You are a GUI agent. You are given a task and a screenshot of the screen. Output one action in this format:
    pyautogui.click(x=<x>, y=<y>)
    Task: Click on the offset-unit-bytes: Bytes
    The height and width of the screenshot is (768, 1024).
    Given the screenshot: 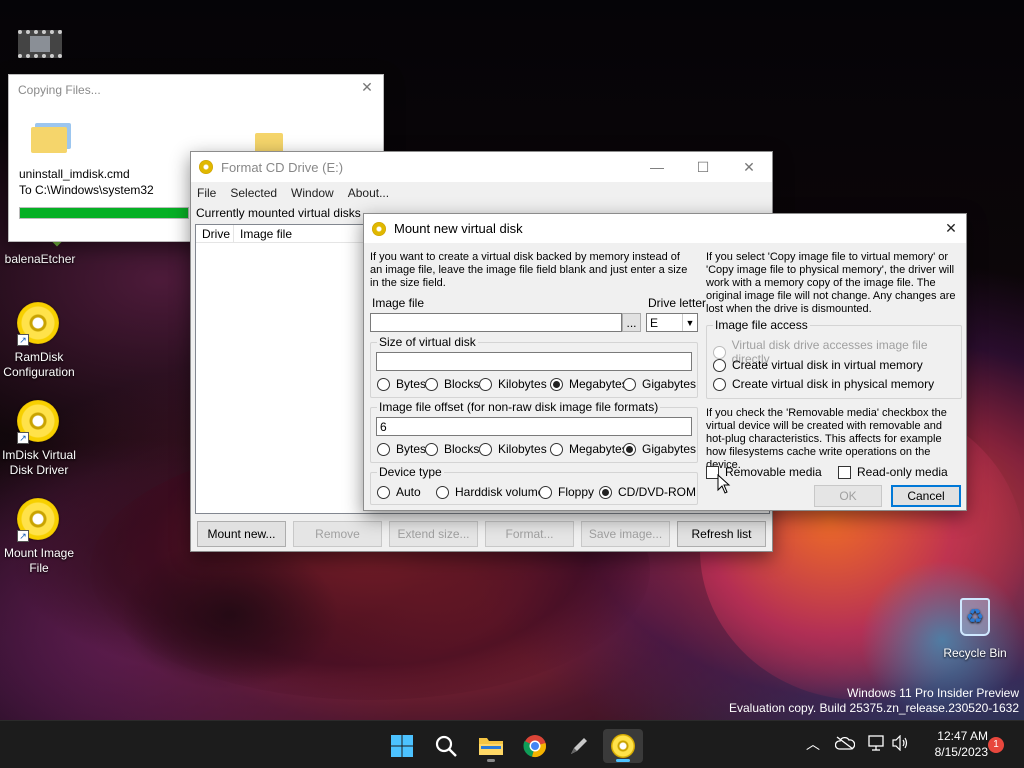 What is the action you would take?
    pyautogui.click(x=401, y=449)
    